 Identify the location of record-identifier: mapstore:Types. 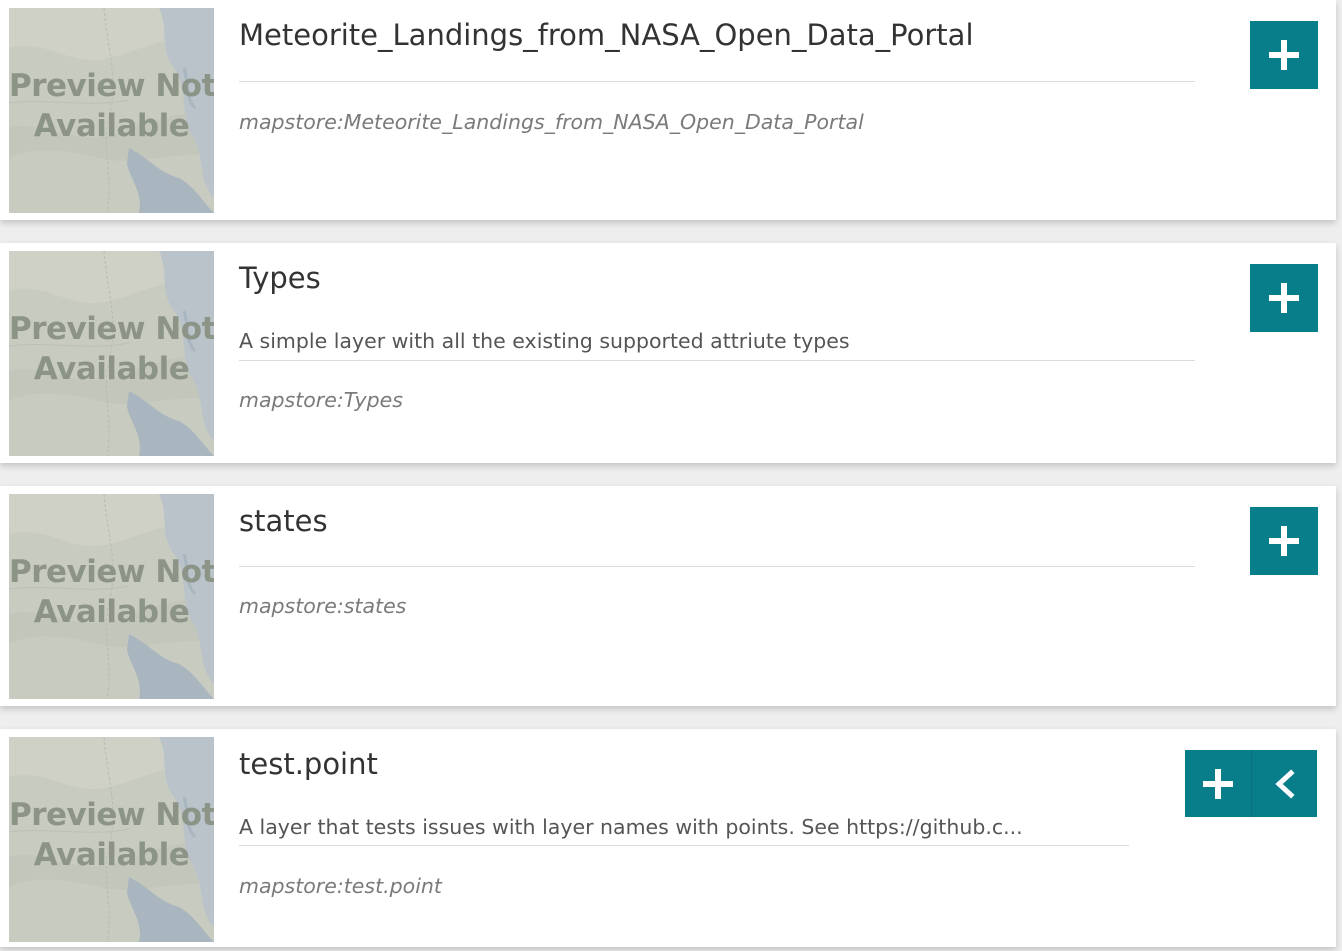
(321, 400).